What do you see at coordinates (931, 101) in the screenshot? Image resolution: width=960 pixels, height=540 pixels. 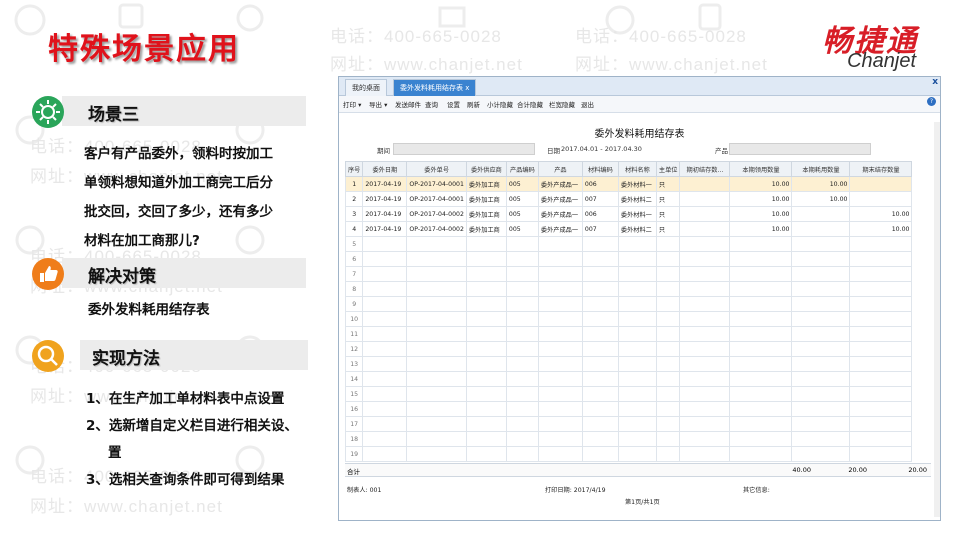 I see `help-icon: ?` at bounding box center [931, 101].